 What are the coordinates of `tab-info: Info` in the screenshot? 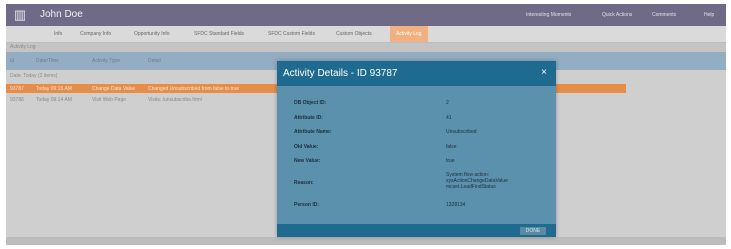 It's located at (58, 34).